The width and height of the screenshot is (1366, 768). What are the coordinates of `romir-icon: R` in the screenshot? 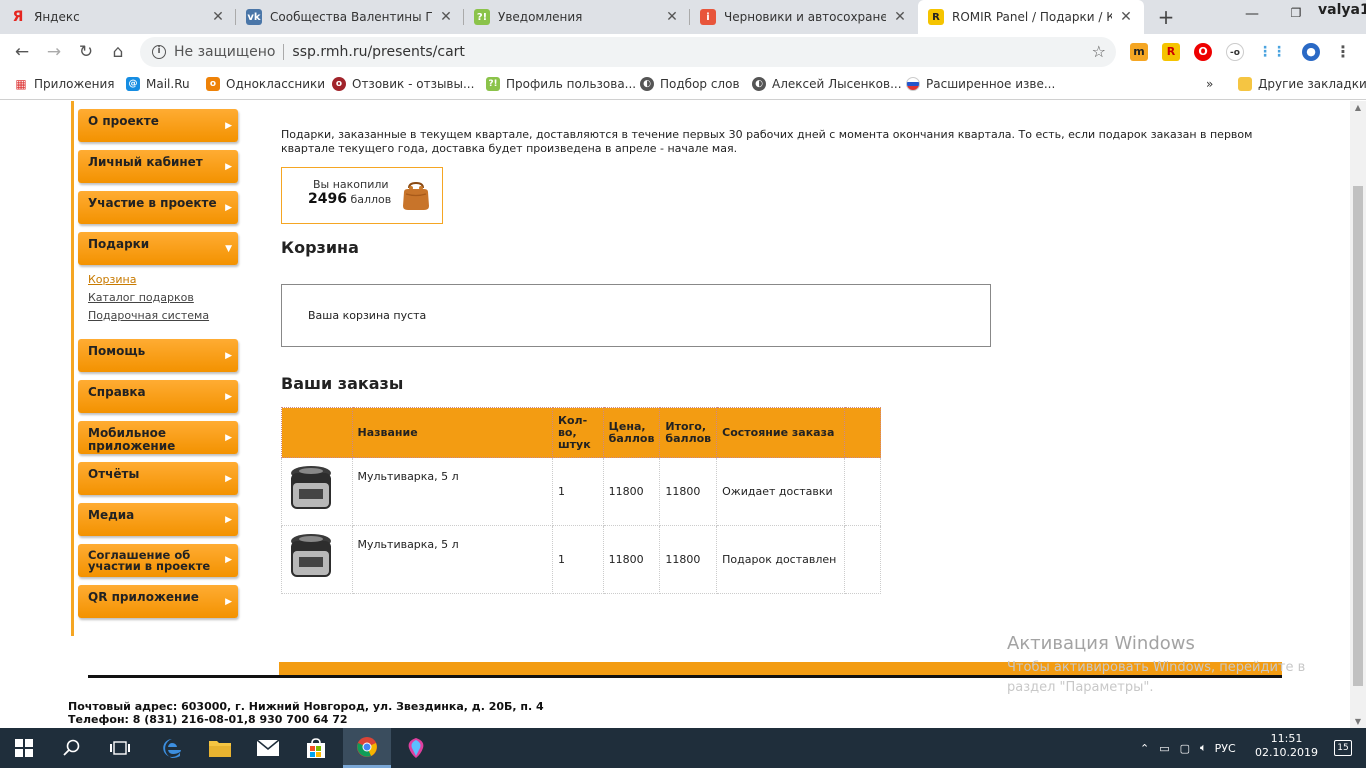 It's located at (936, 17).